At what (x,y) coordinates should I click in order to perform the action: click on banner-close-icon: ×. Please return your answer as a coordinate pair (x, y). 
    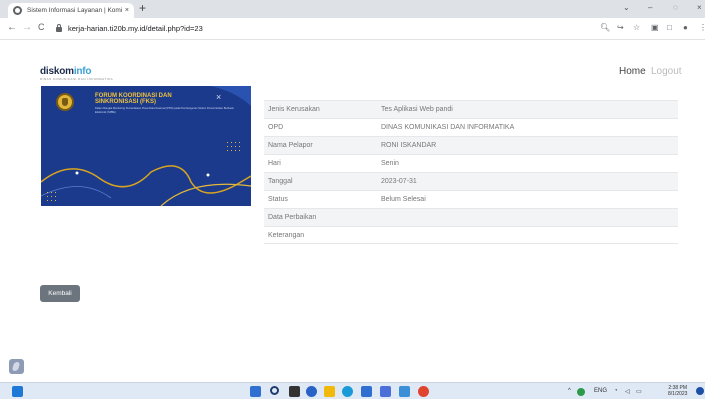
    Looking at the image, I should click on (219, 97).